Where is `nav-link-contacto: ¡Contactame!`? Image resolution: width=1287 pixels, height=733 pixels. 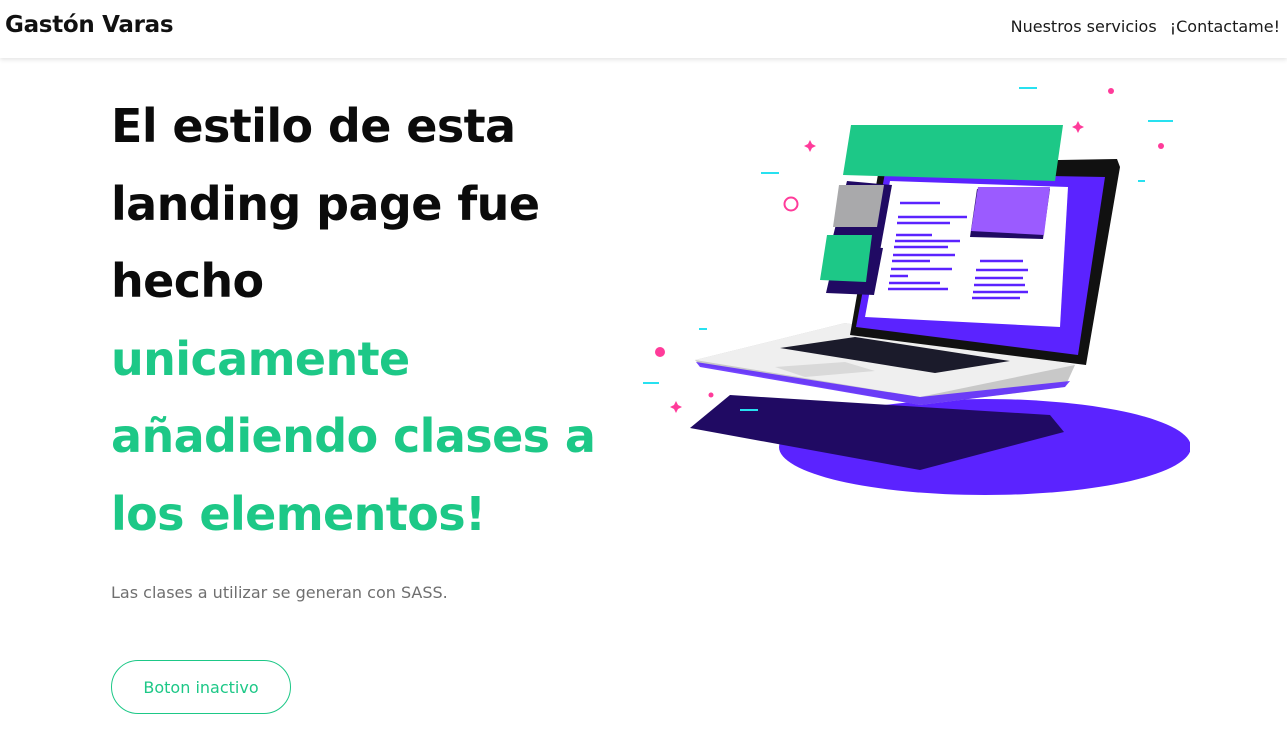 nav-link-contacto: ¡Contactame! is located at coordinates (1225, 26).